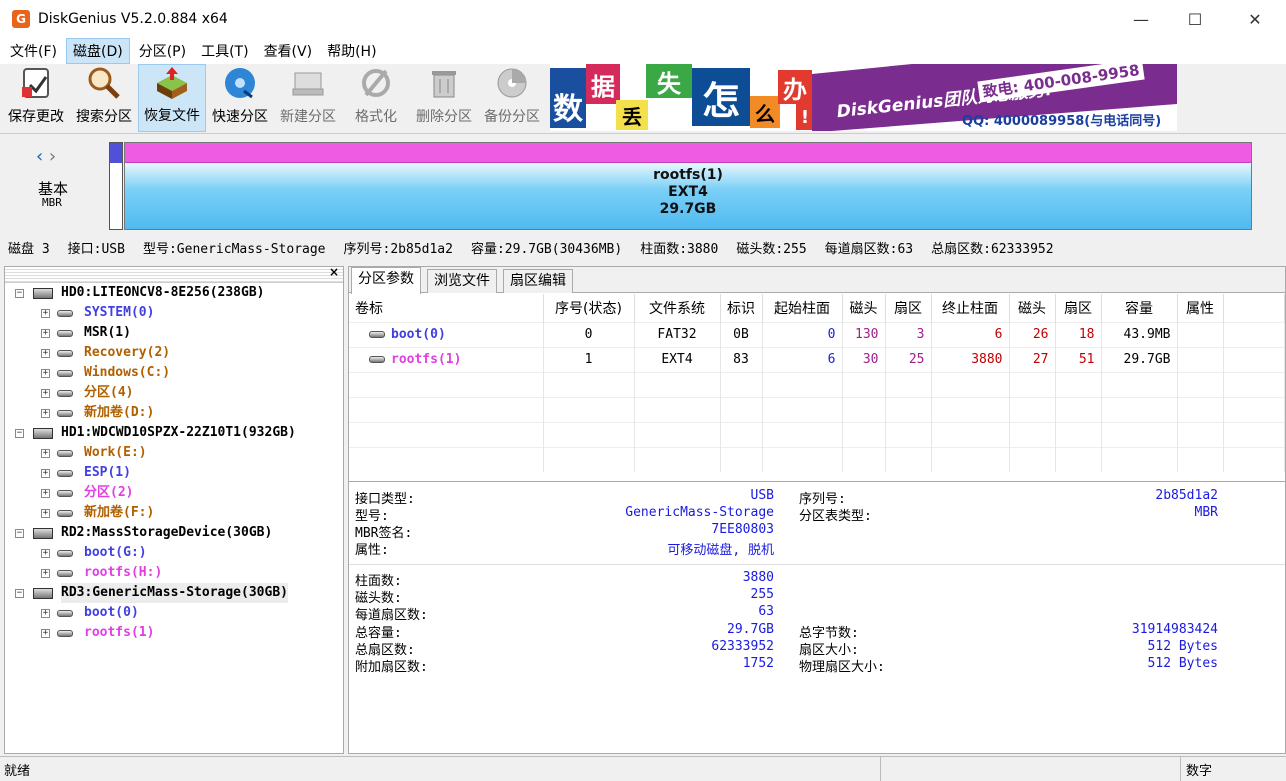  I want to click on backup-partition-label: 备份分区, so click(512, 117).